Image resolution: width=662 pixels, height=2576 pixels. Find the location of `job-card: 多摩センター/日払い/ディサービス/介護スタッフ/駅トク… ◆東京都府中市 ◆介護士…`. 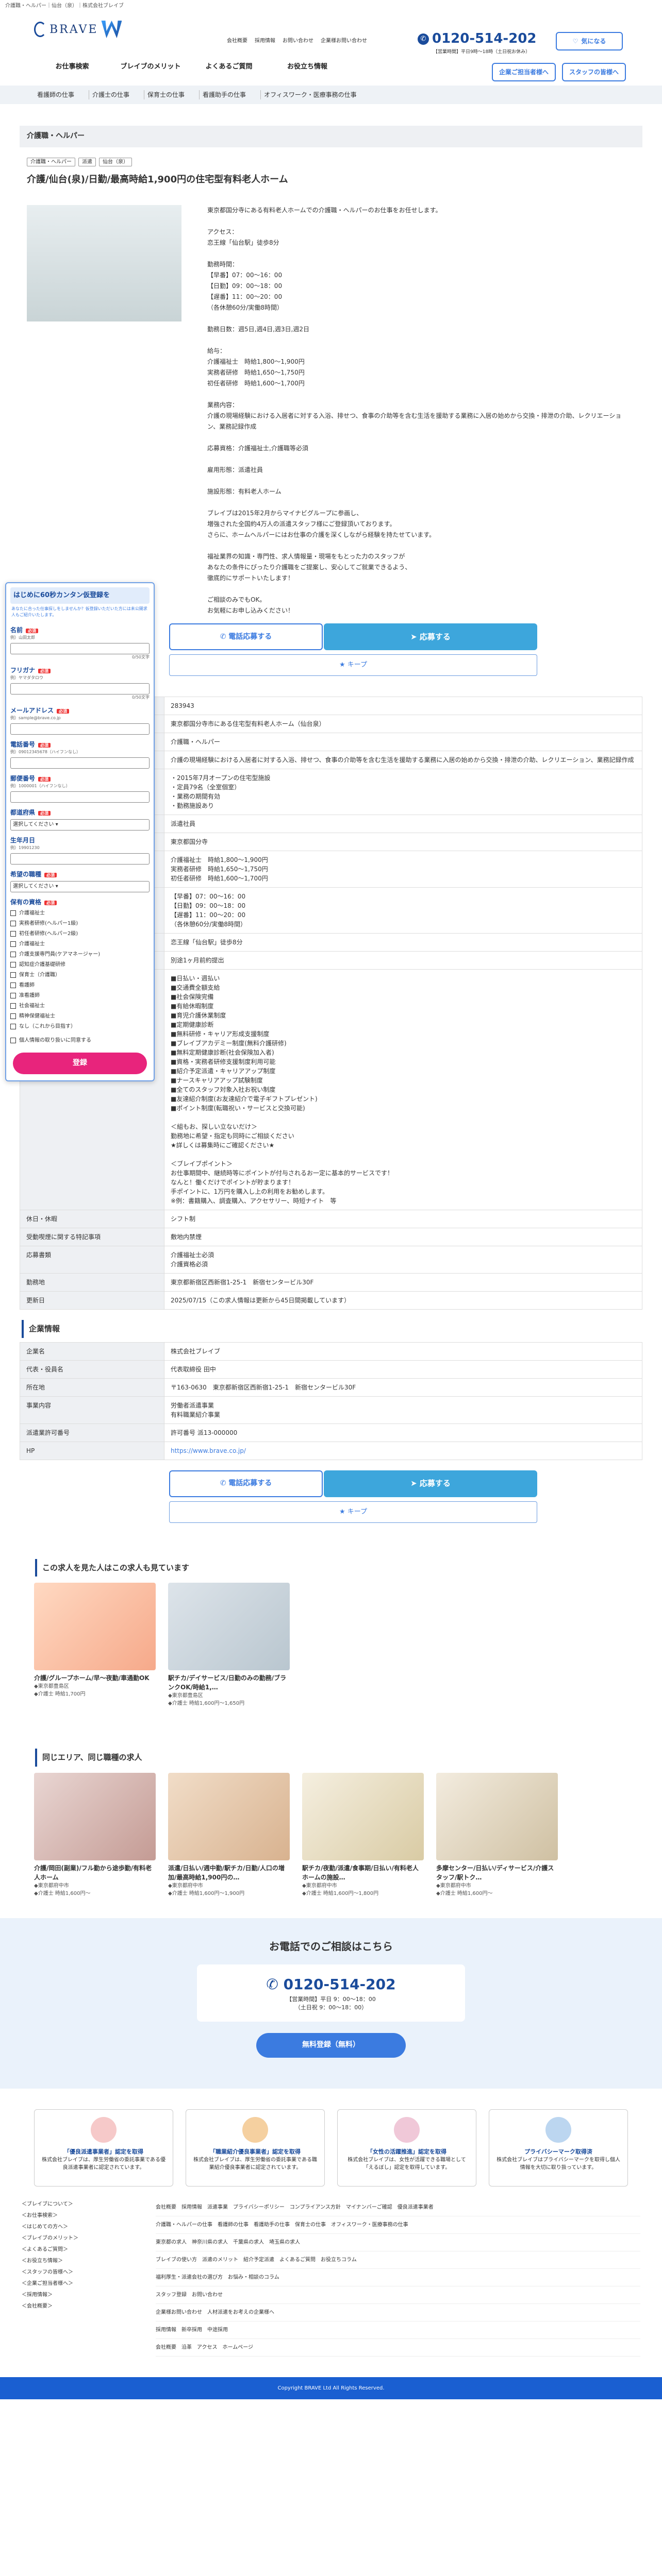

job-card: 多摩センター/日払い/ディサービス/介護スタッフ/駅トク… ◆東京都府中市 ◆介護士… is located at coordinates (497, 1834).